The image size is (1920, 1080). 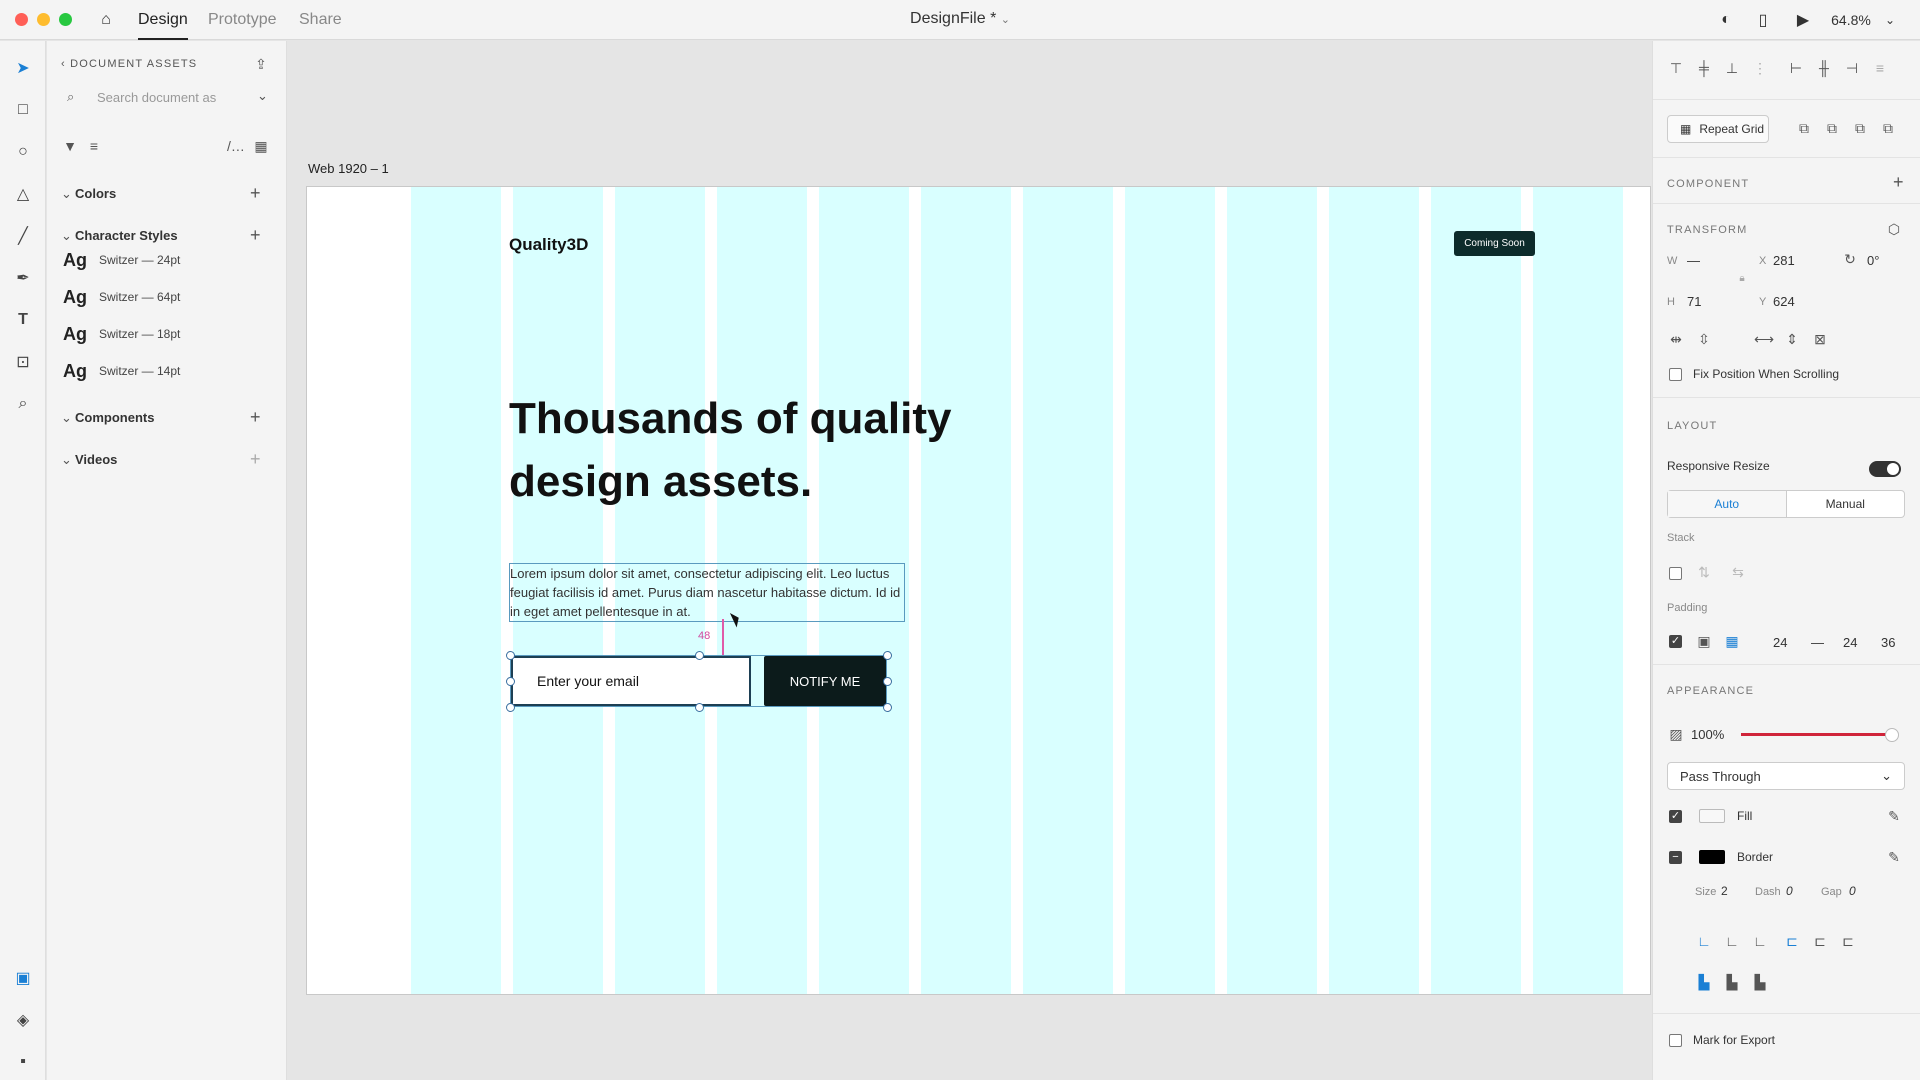 I want to click on boolean-add-icon: ⧉, so click(x=1804, y=128).